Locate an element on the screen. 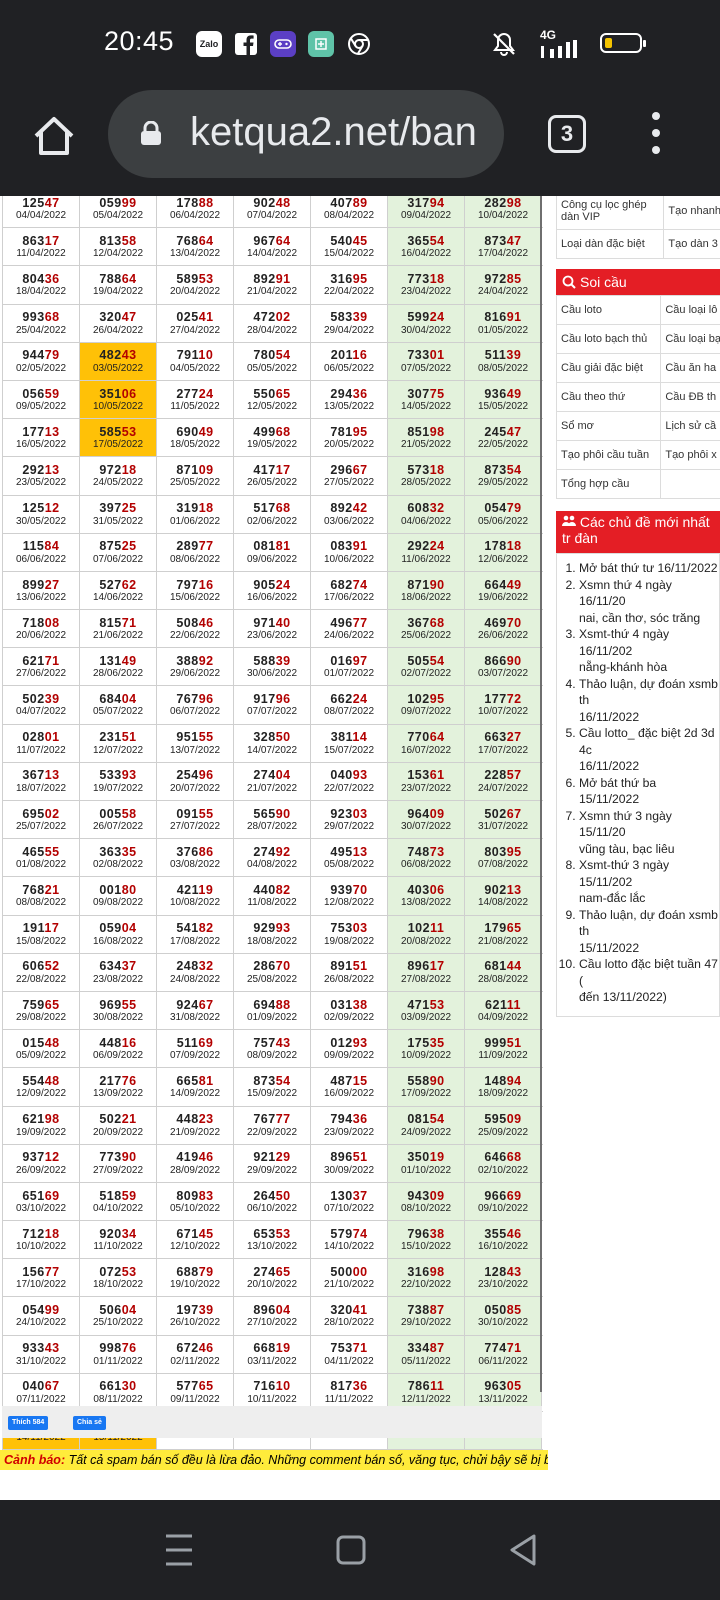 The height and width of the screenshot is (1600, 720). result-date: 13/08/2022 is located at coordinates (426, 903).